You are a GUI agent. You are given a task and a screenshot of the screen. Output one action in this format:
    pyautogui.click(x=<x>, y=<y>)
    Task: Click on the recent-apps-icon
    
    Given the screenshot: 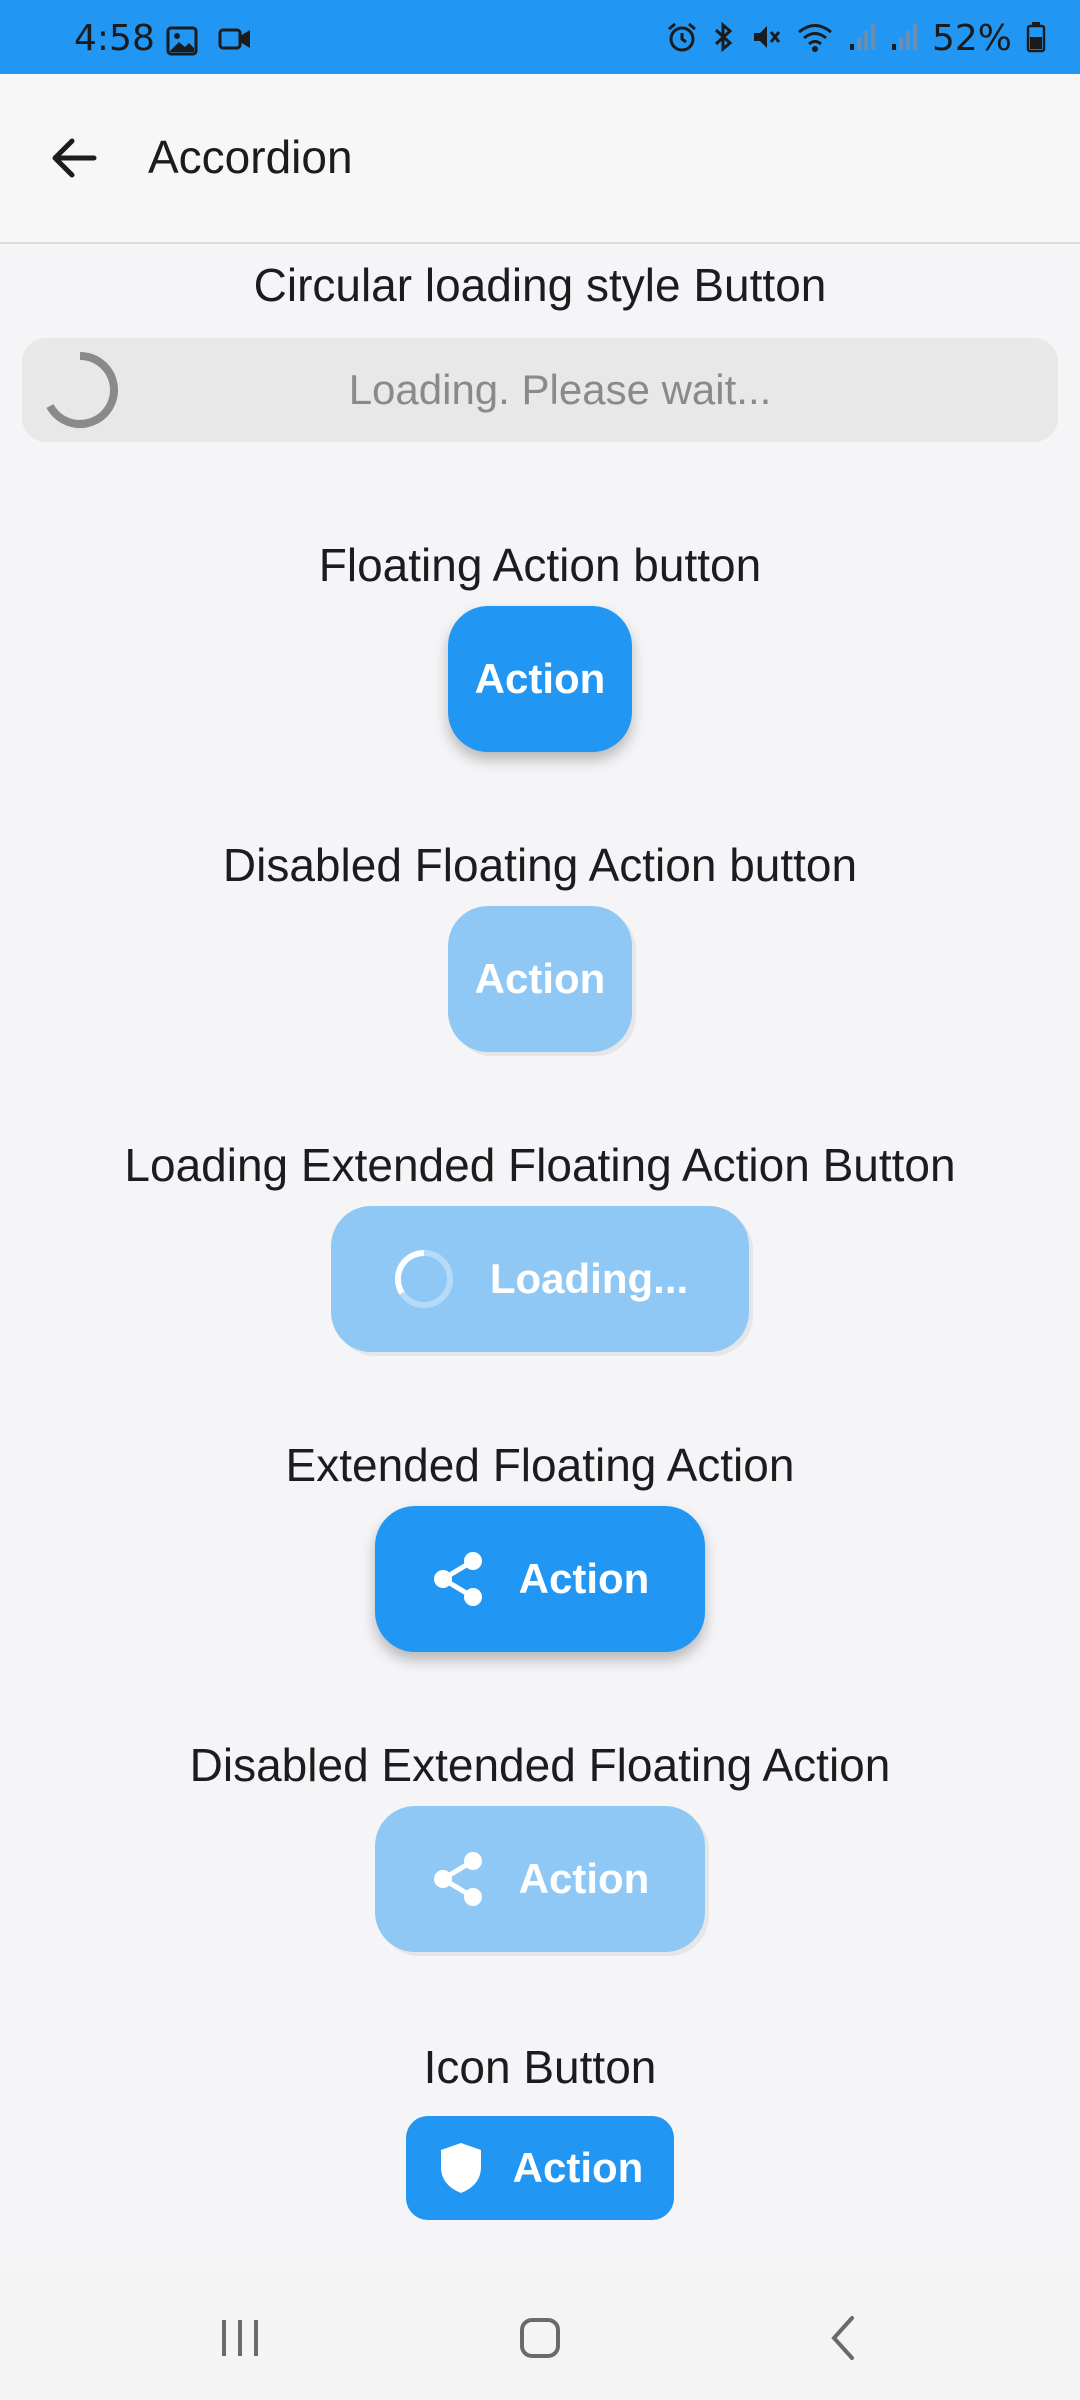 What is the action you would take?
    pyautogui.click(x=240, y=2338)
    